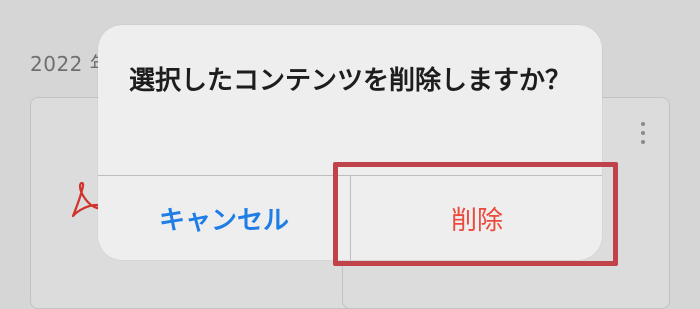  I want to click on dialog-message: 選択したコンテンツを削除しますか？, so click(349, 81).